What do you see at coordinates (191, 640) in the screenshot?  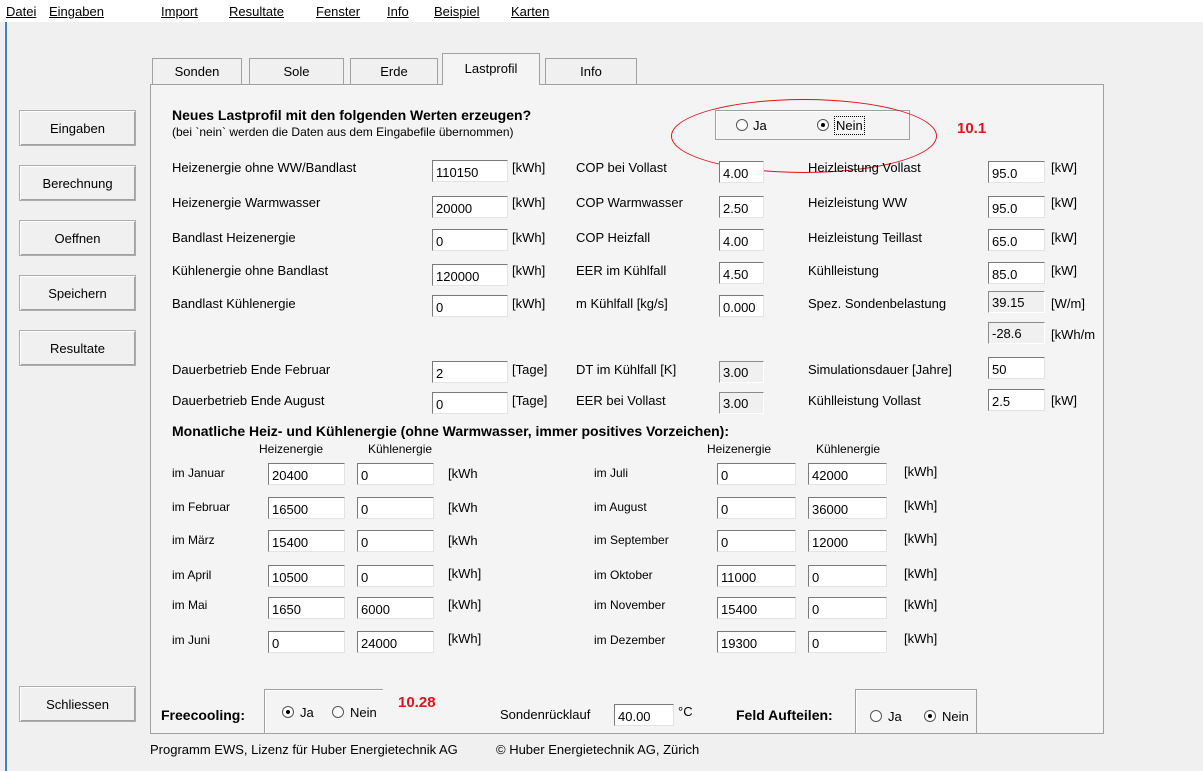 I see `month-label: im Juni` at bounding box center [191, 640].